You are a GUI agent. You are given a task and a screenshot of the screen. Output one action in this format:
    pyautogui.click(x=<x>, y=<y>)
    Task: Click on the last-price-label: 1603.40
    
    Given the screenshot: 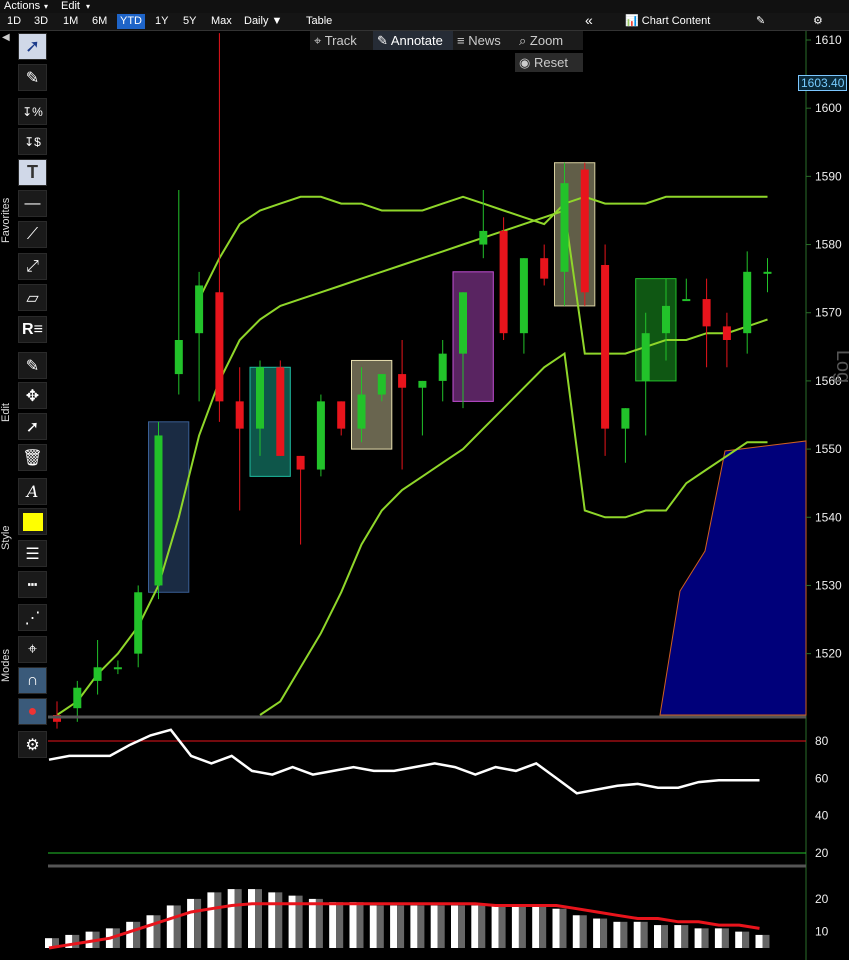 What is the action you would take?
    pyautogui.click(x=823, y=83)
    